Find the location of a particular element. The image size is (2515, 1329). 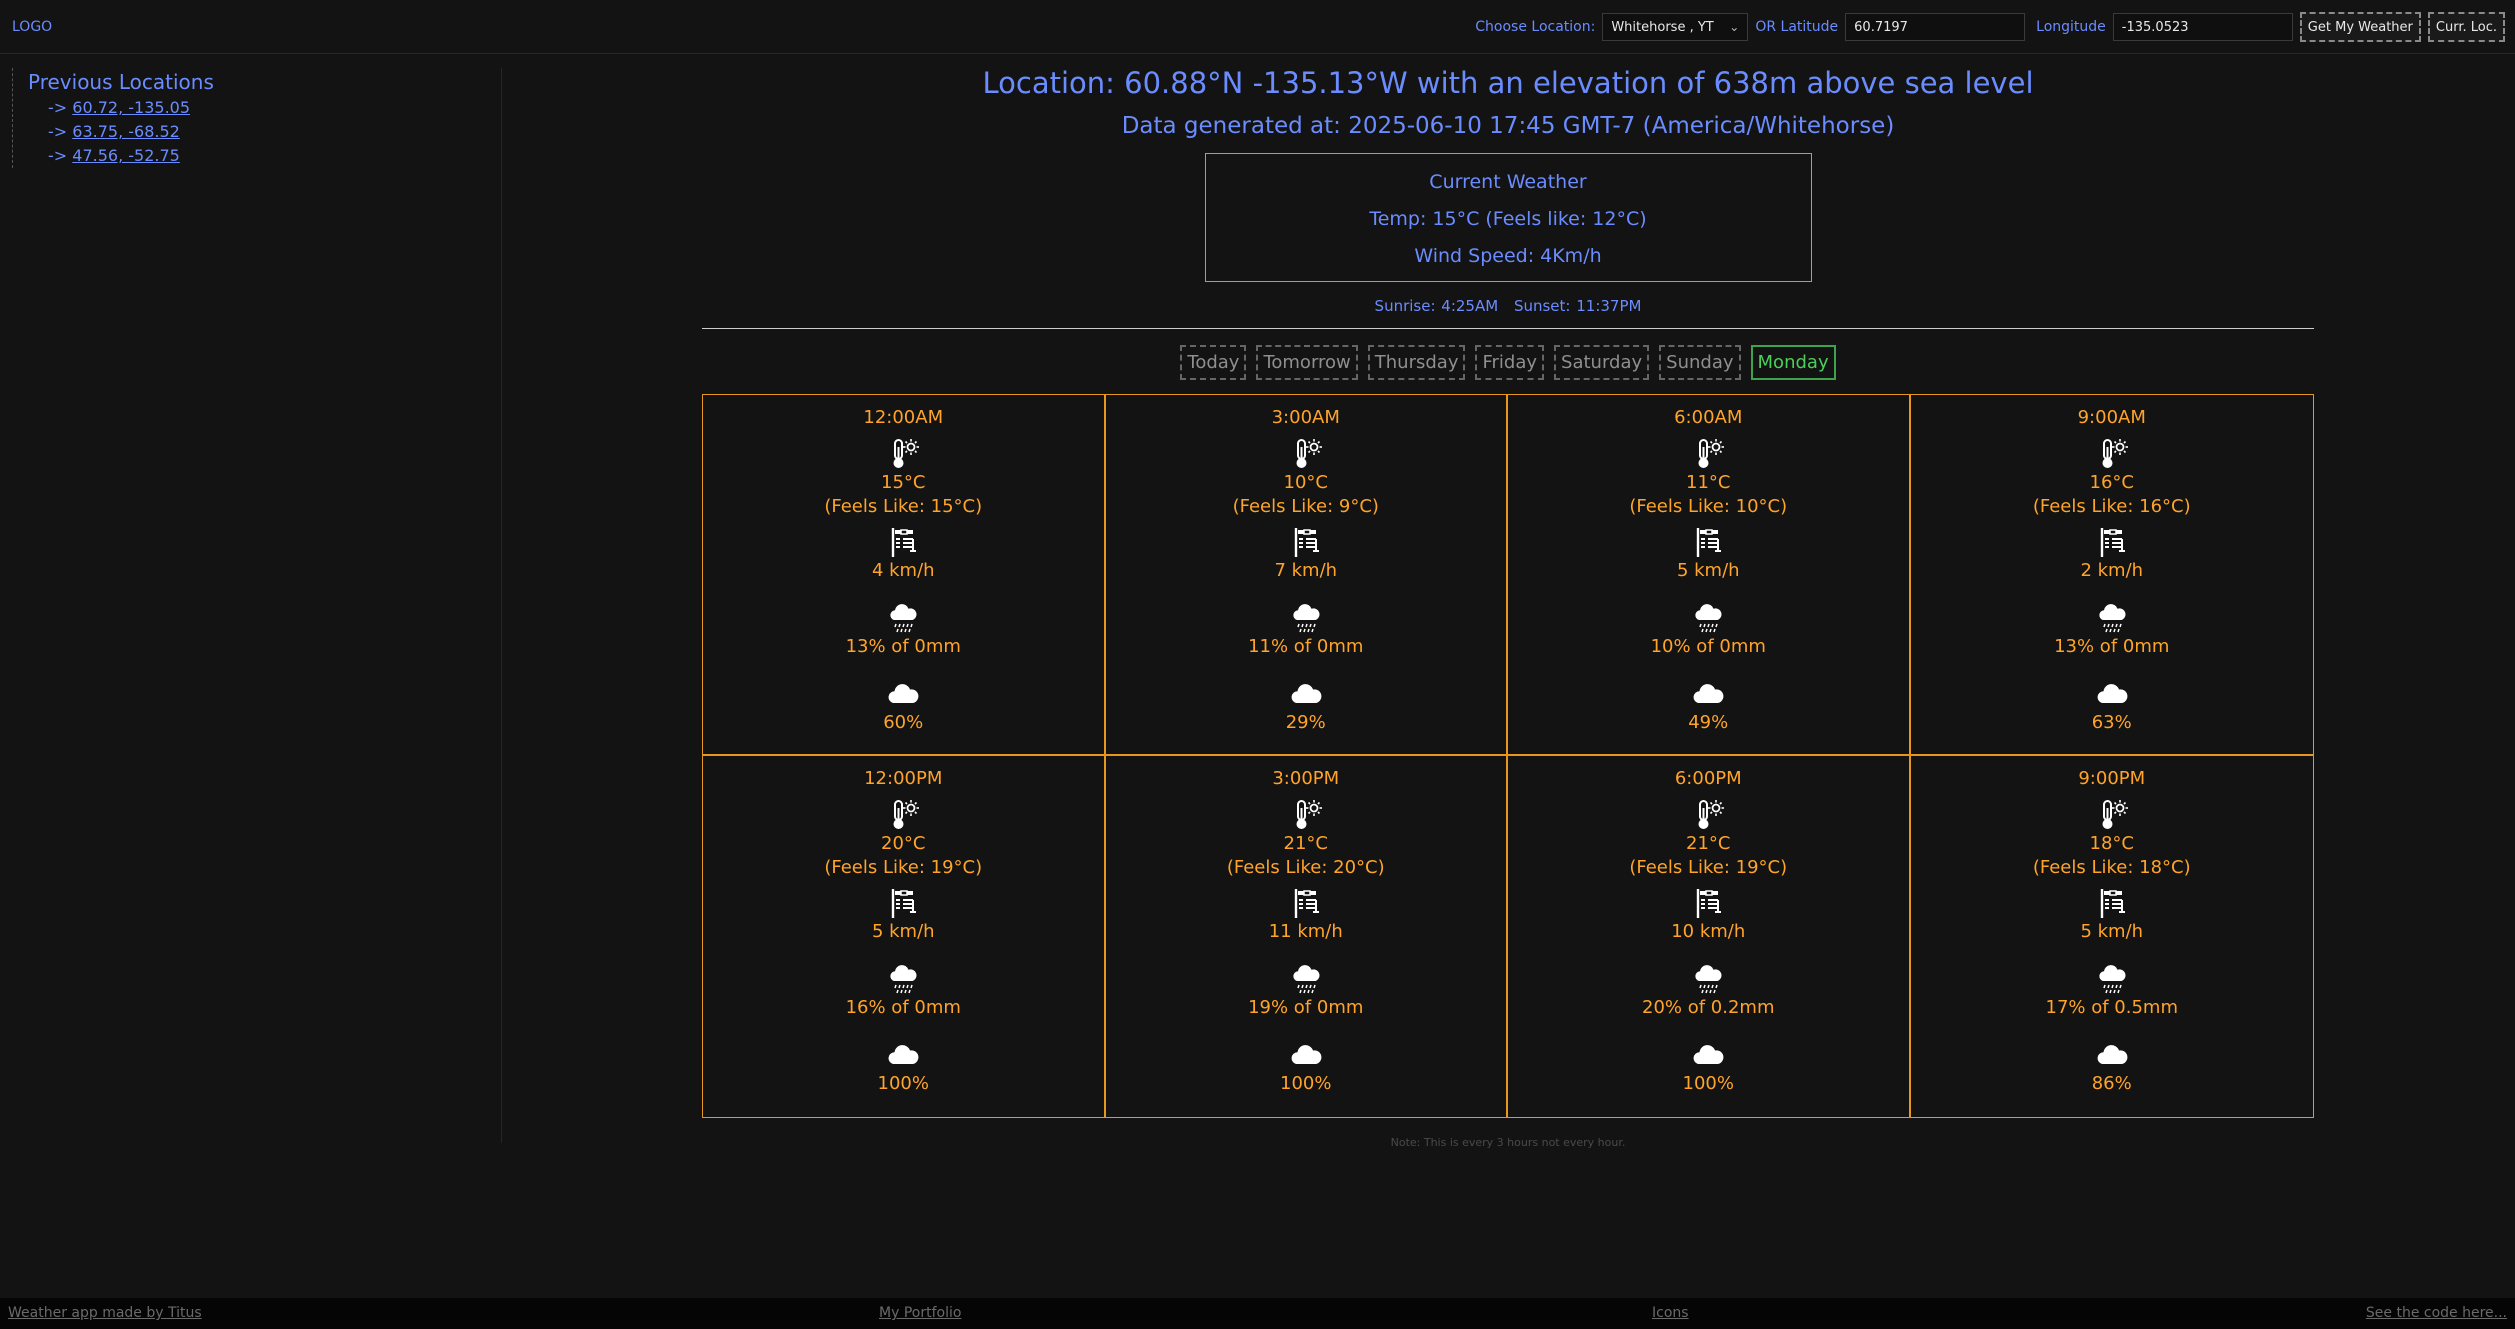

portfolio-link: My Portfolio is located at coordinates (920, 1313).